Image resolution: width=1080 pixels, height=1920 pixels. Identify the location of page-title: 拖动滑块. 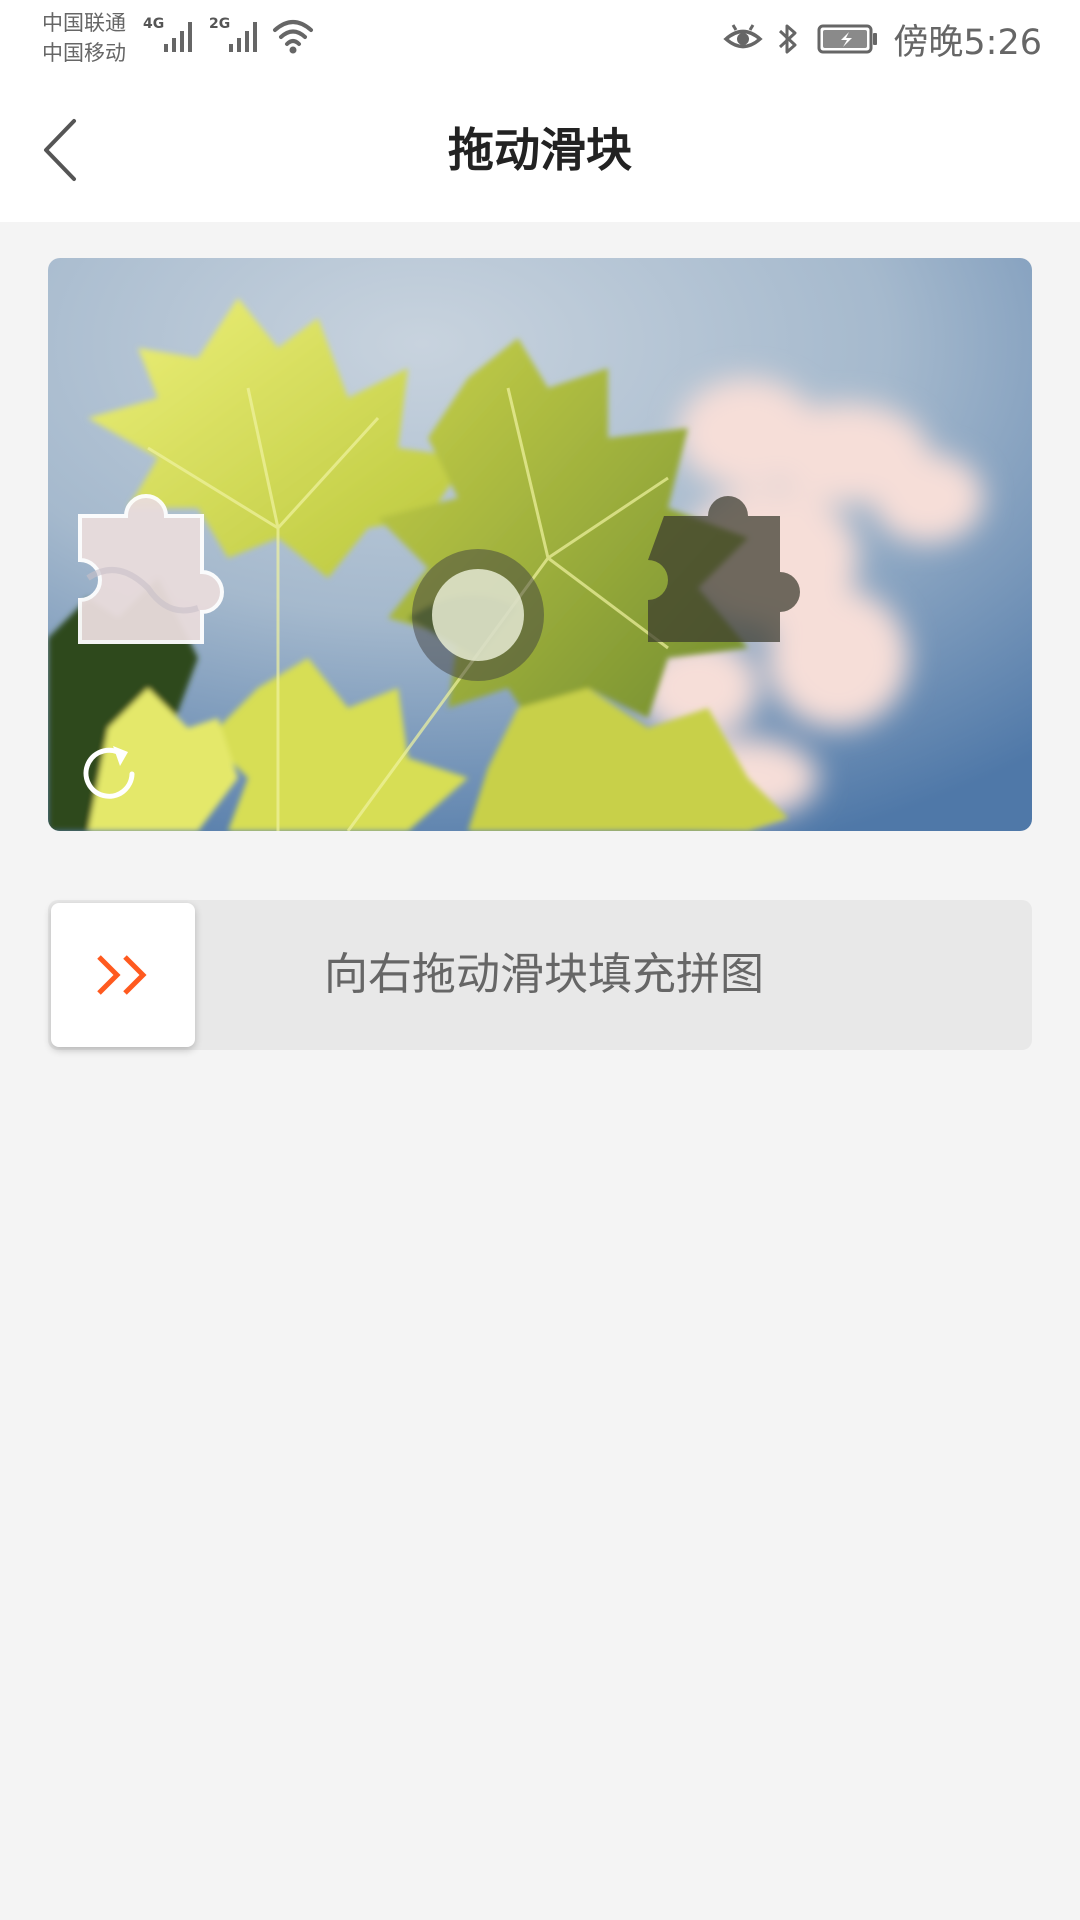
(540, 150).